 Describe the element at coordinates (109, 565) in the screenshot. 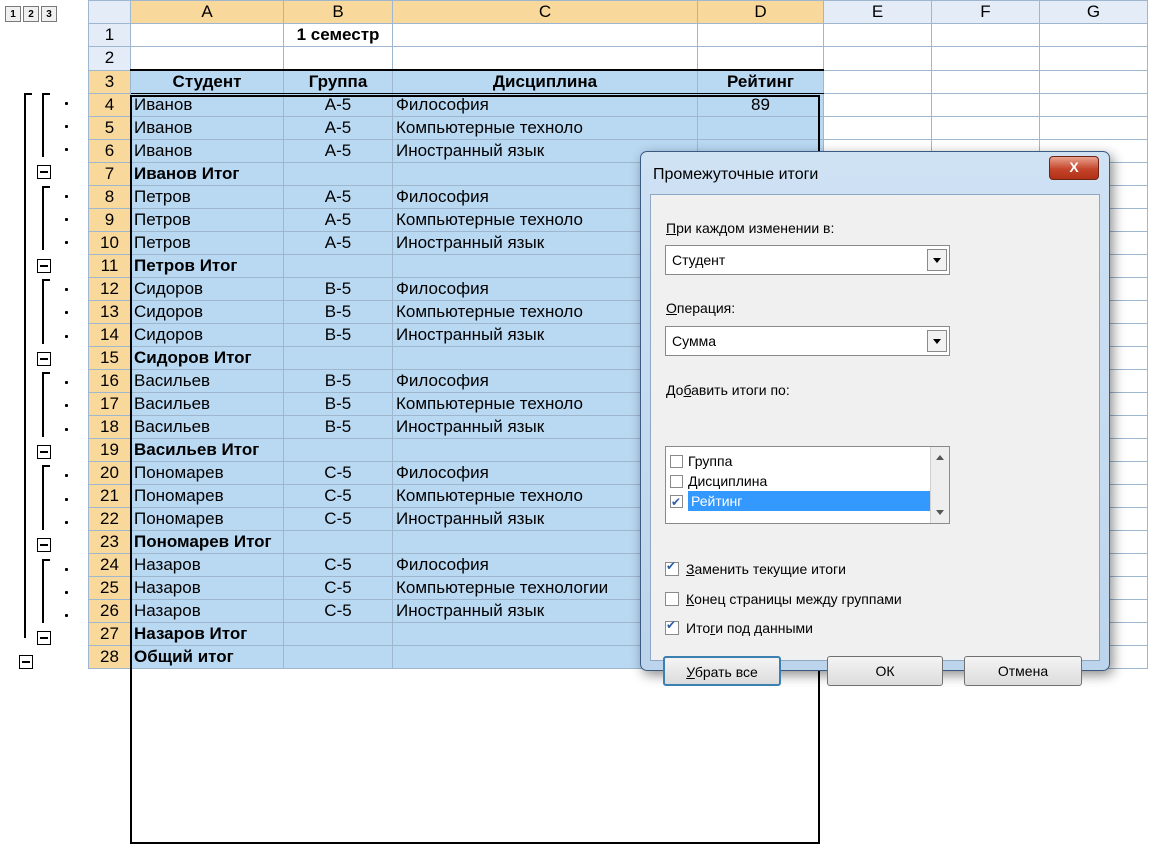

I see `row-header: 24` at that location.